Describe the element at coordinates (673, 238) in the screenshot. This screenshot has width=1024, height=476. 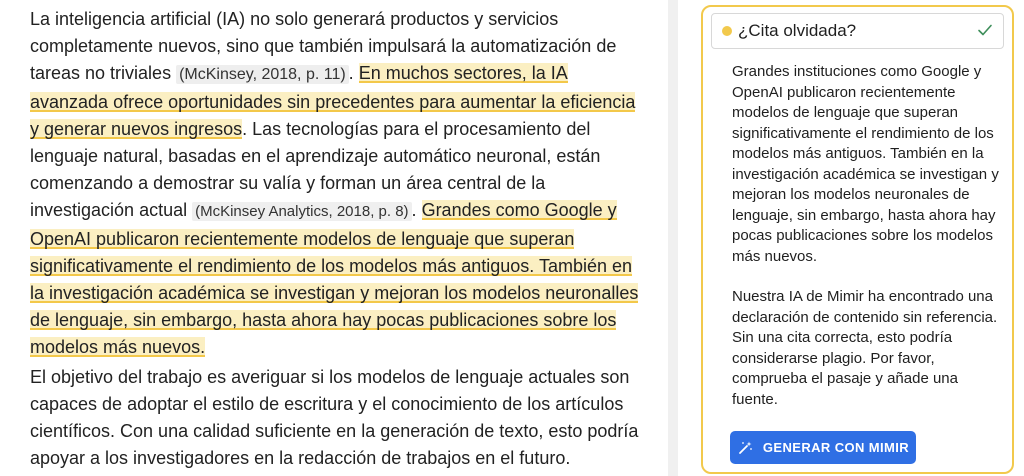
I see `scrollbar` at that location.